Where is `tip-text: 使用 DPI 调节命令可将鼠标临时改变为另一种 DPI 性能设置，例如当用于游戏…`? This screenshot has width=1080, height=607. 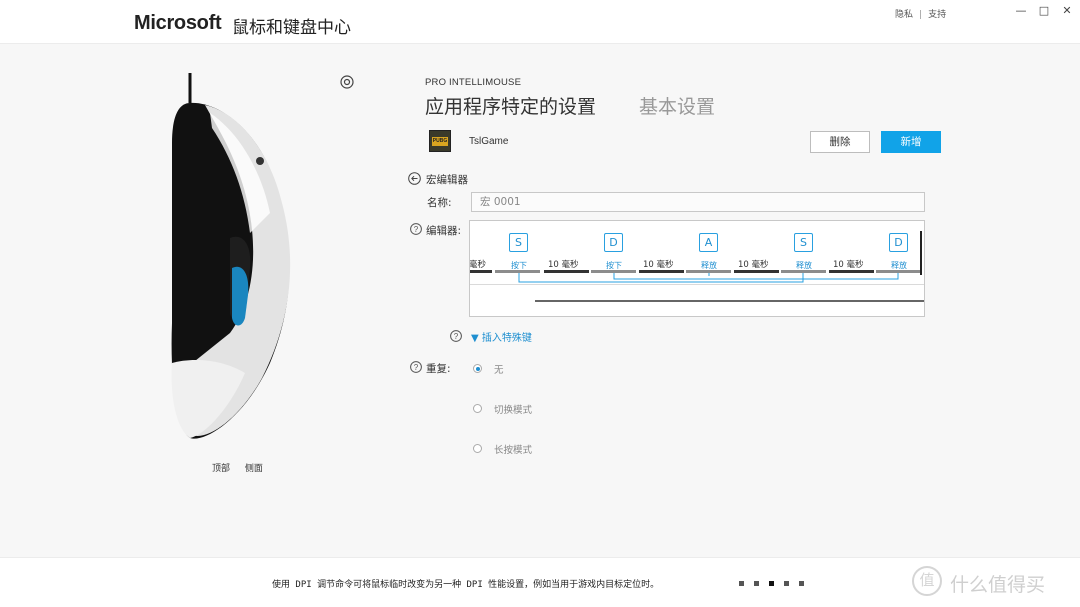
tip-text: 使用 DPI 调节命令可将鼠标临时改变为另一种 DPI 性能设置，例如当用于游戏… is located at coordinates (466, 585).